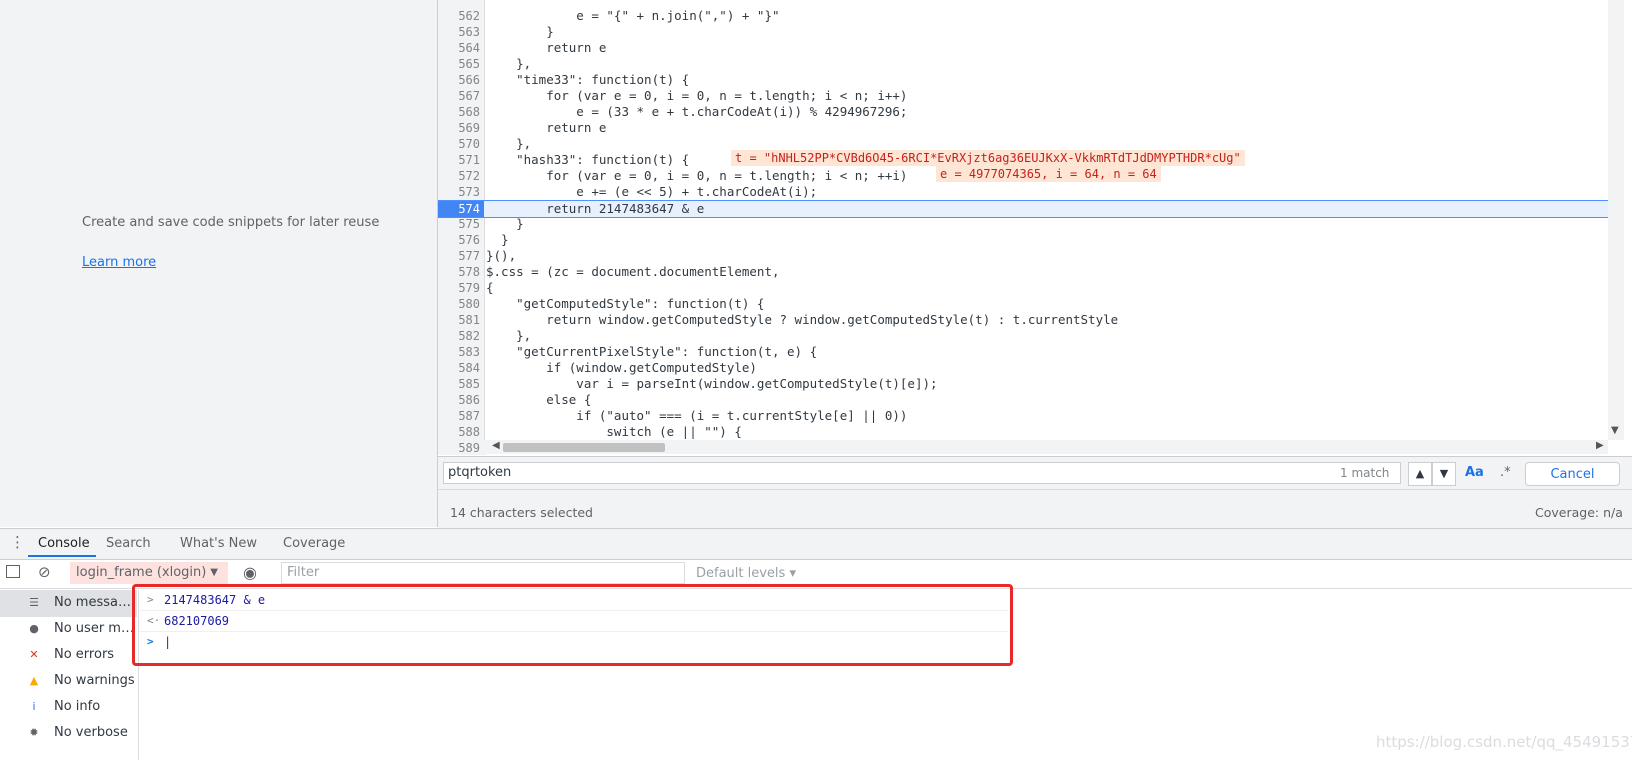 This screenshot has height=760, width=1632. I want to click on line-number: 575, so click(459, 224).